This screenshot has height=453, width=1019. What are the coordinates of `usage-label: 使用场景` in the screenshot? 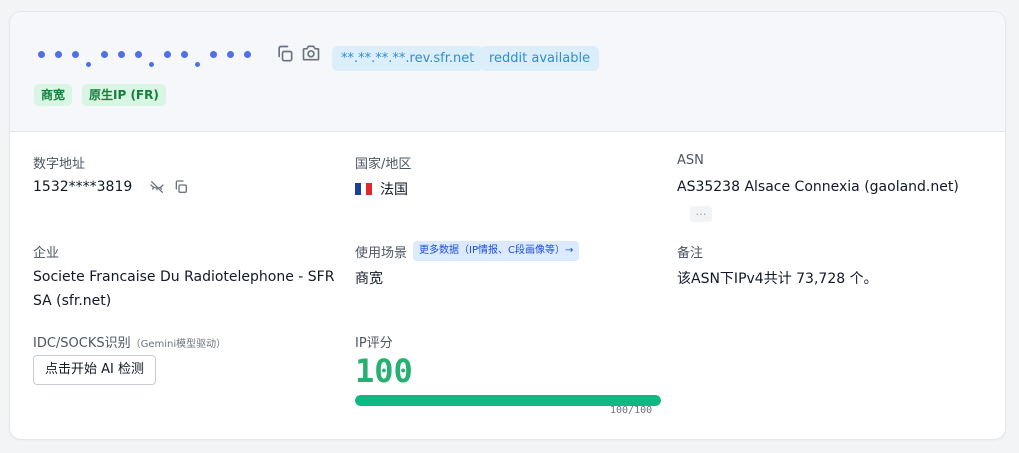 It's located at (381, 253).